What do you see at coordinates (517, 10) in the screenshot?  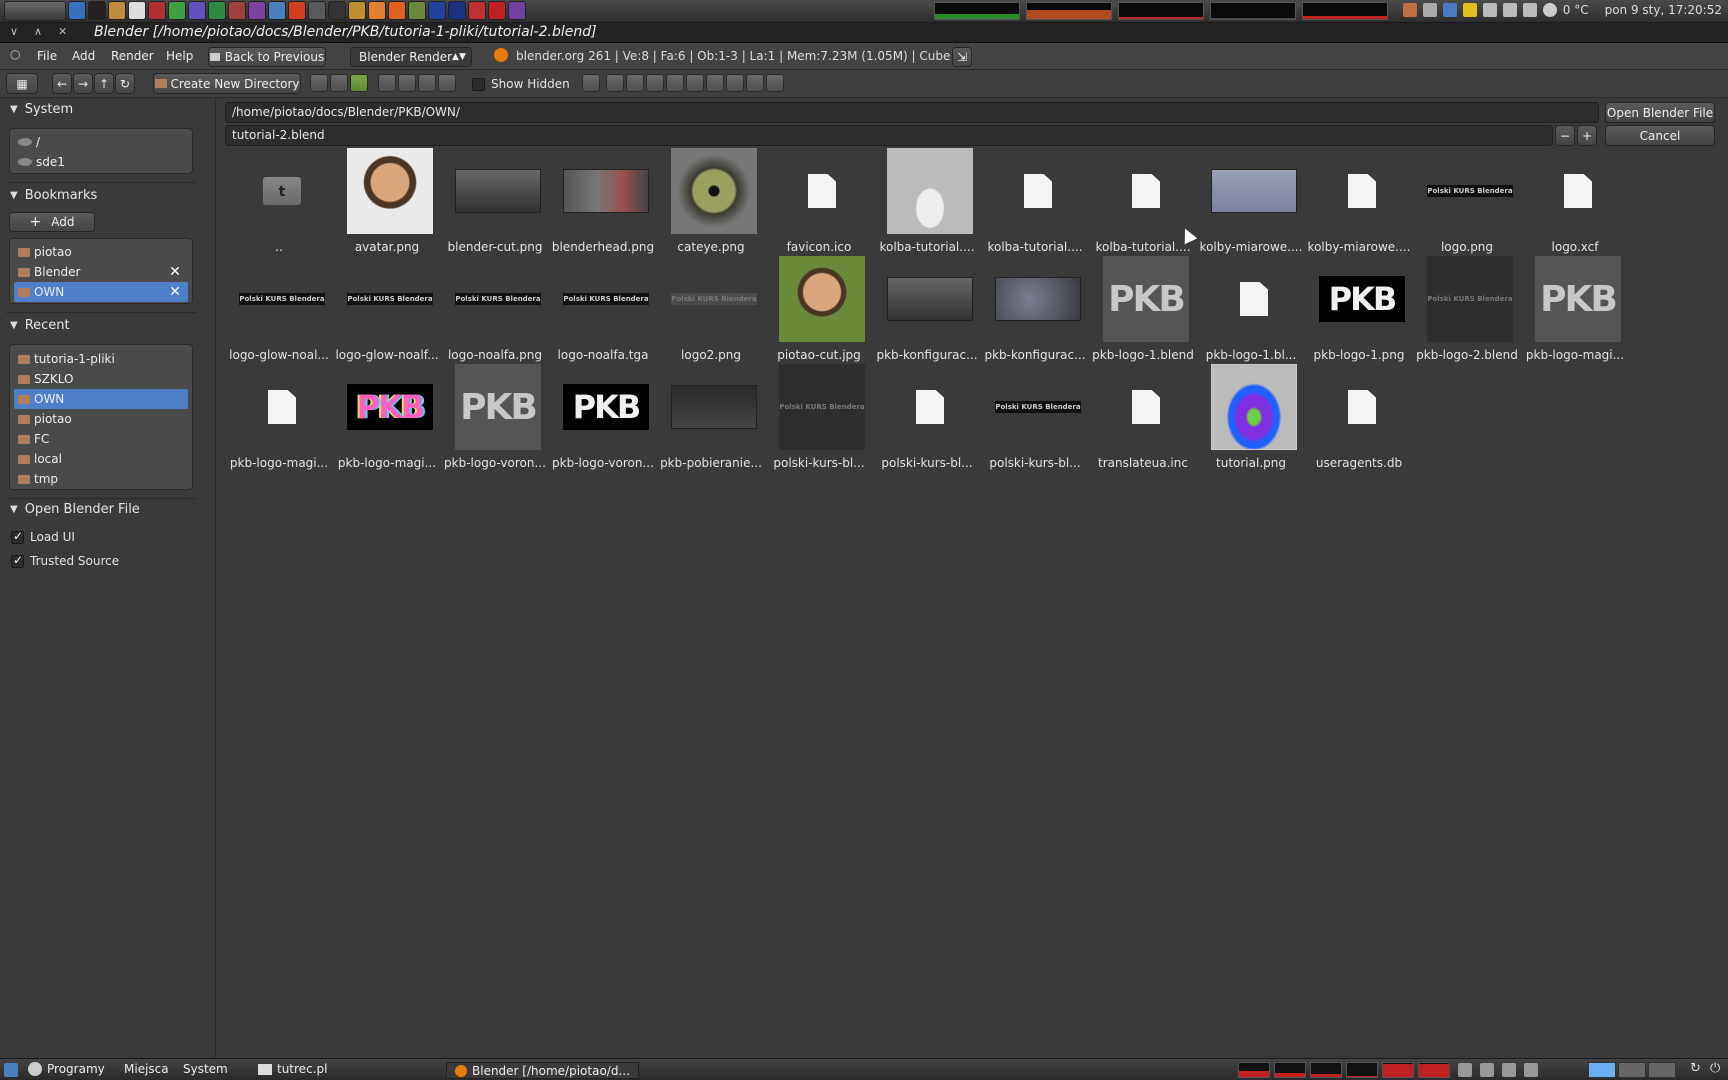 I see `player-icon` at bounding box center [517, 10].